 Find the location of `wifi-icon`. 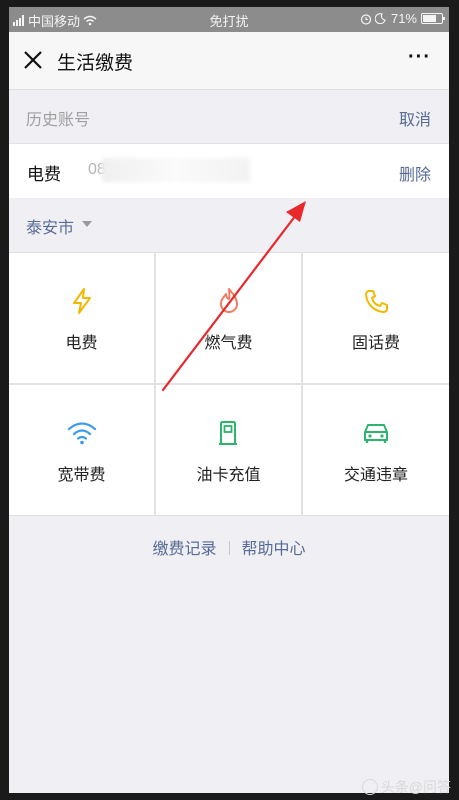

wifi-icon is located at coordinates (82, 433).